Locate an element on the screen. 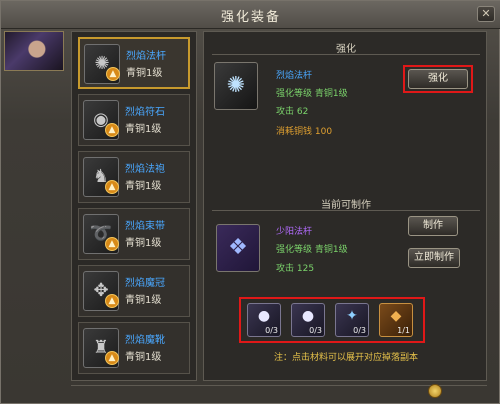  enhance-cost: 消耗铜钱 100 is located at coordinates (304, 132).